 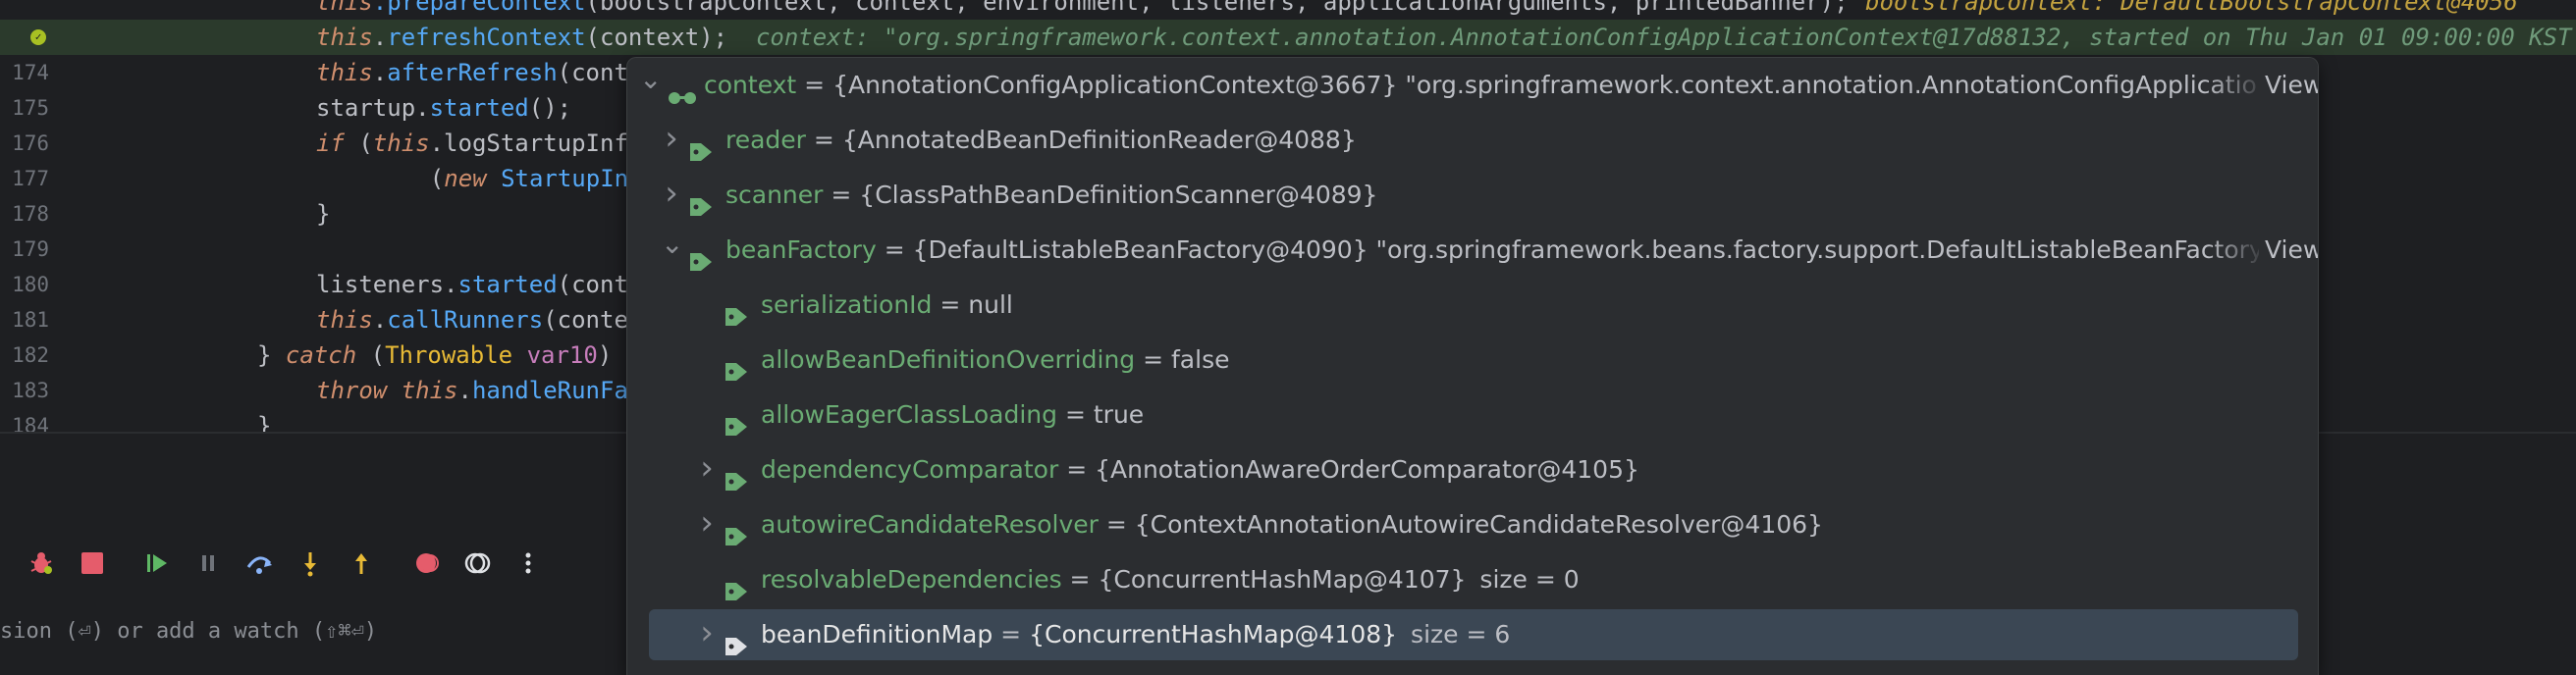 I want to click on variable-value: false, so click(x=1200, y=359).